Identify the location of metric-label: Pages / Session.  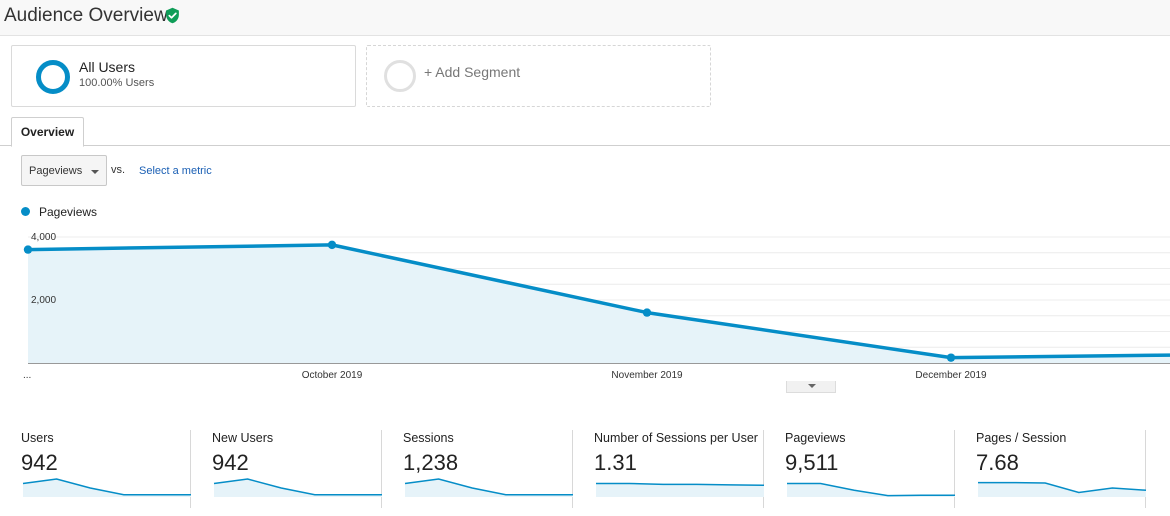
(1021, 438).